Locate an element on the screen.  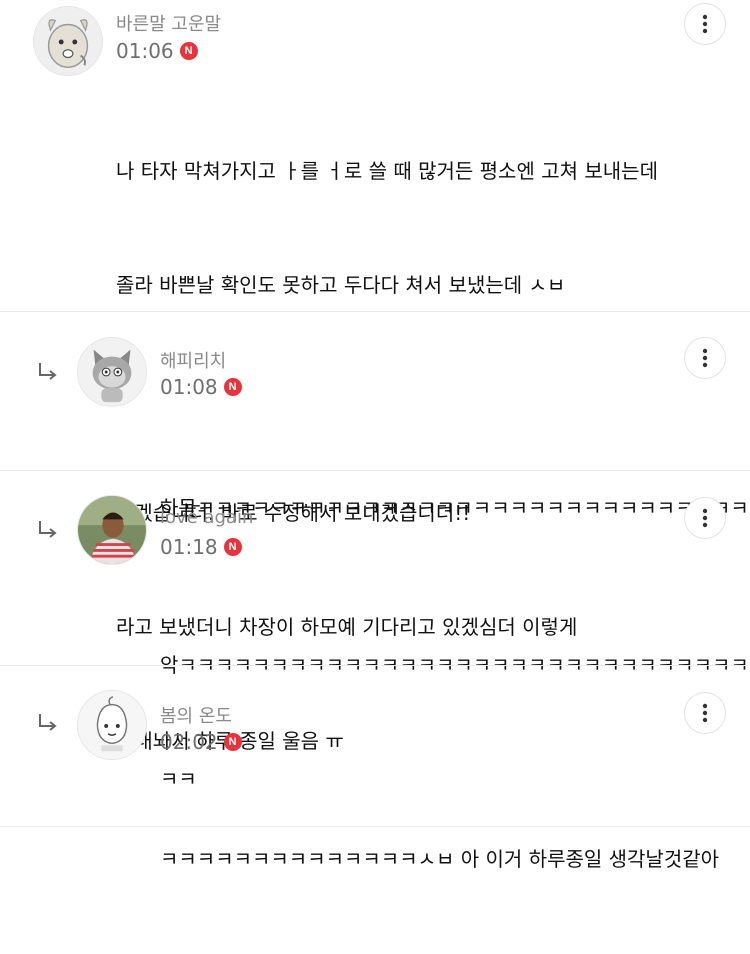
time-text: 01:18 is located at coordinates (189, 547).